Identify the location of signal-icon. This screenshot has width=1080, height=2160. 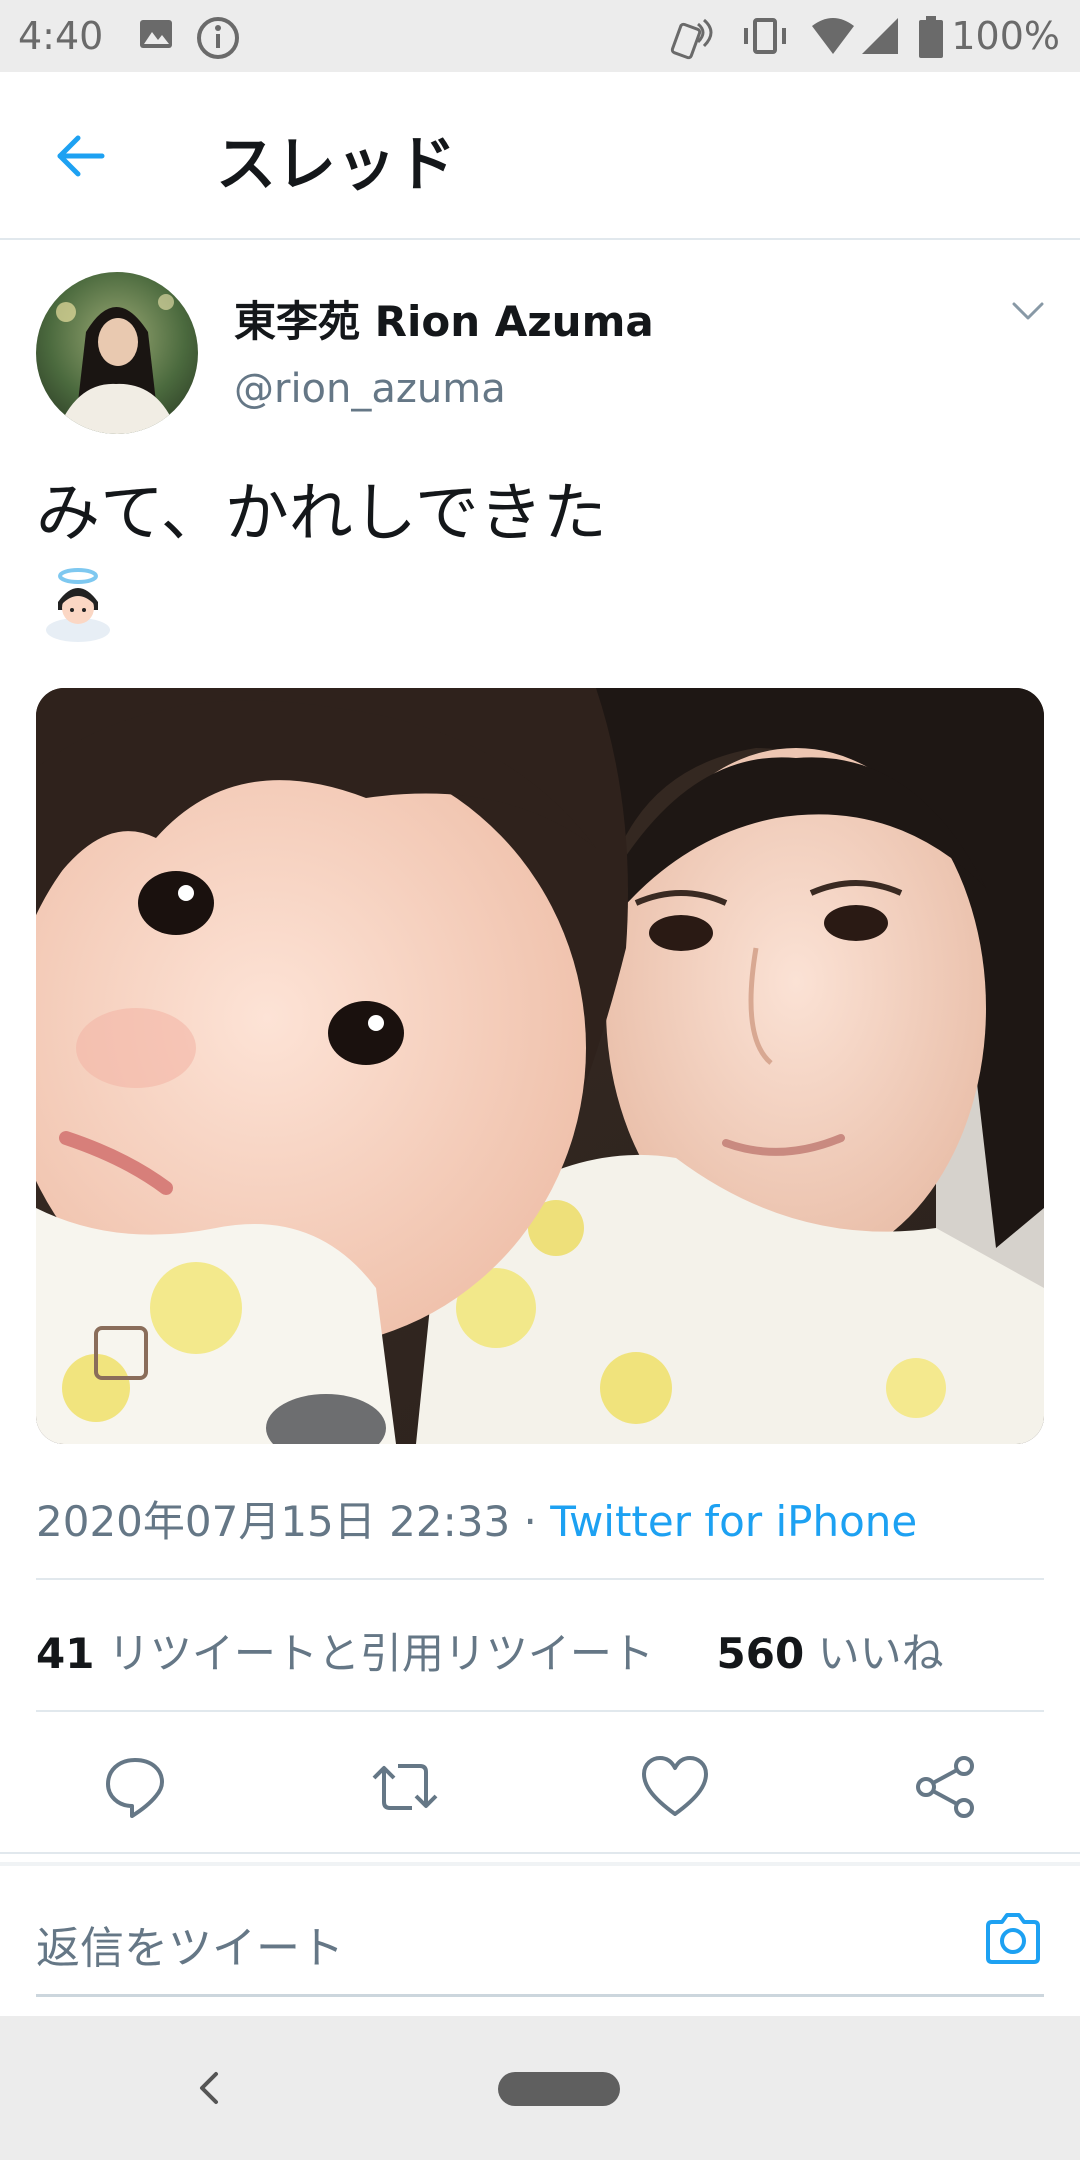
(880, 36).